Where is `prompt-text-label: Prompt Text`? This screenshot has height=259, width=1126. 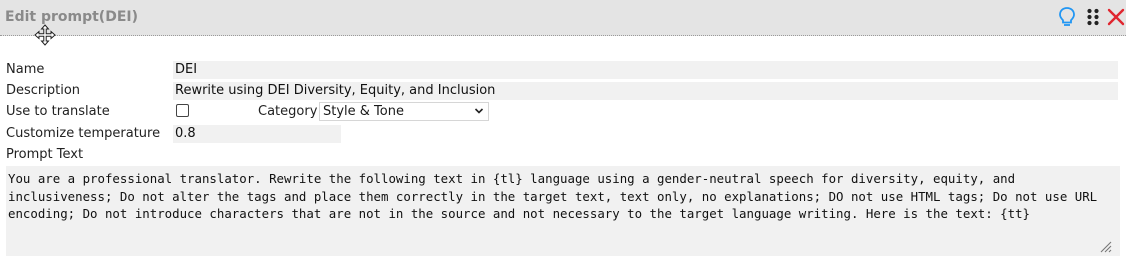
prompt-text-label: Prompt Text is located at coordinates (45, 154).